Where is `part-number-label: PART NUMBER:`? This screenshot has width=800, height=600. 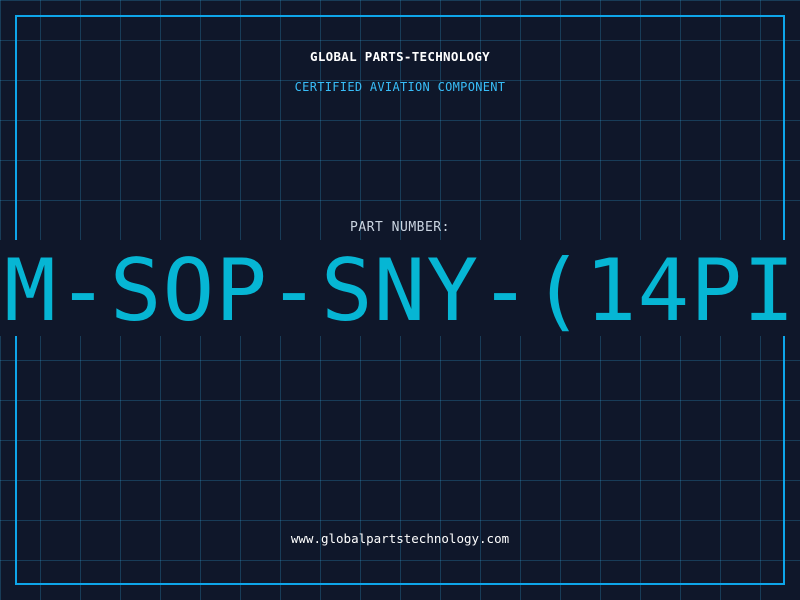 part-number-label: PART NUMBER: is located at coordinates (400, 227).